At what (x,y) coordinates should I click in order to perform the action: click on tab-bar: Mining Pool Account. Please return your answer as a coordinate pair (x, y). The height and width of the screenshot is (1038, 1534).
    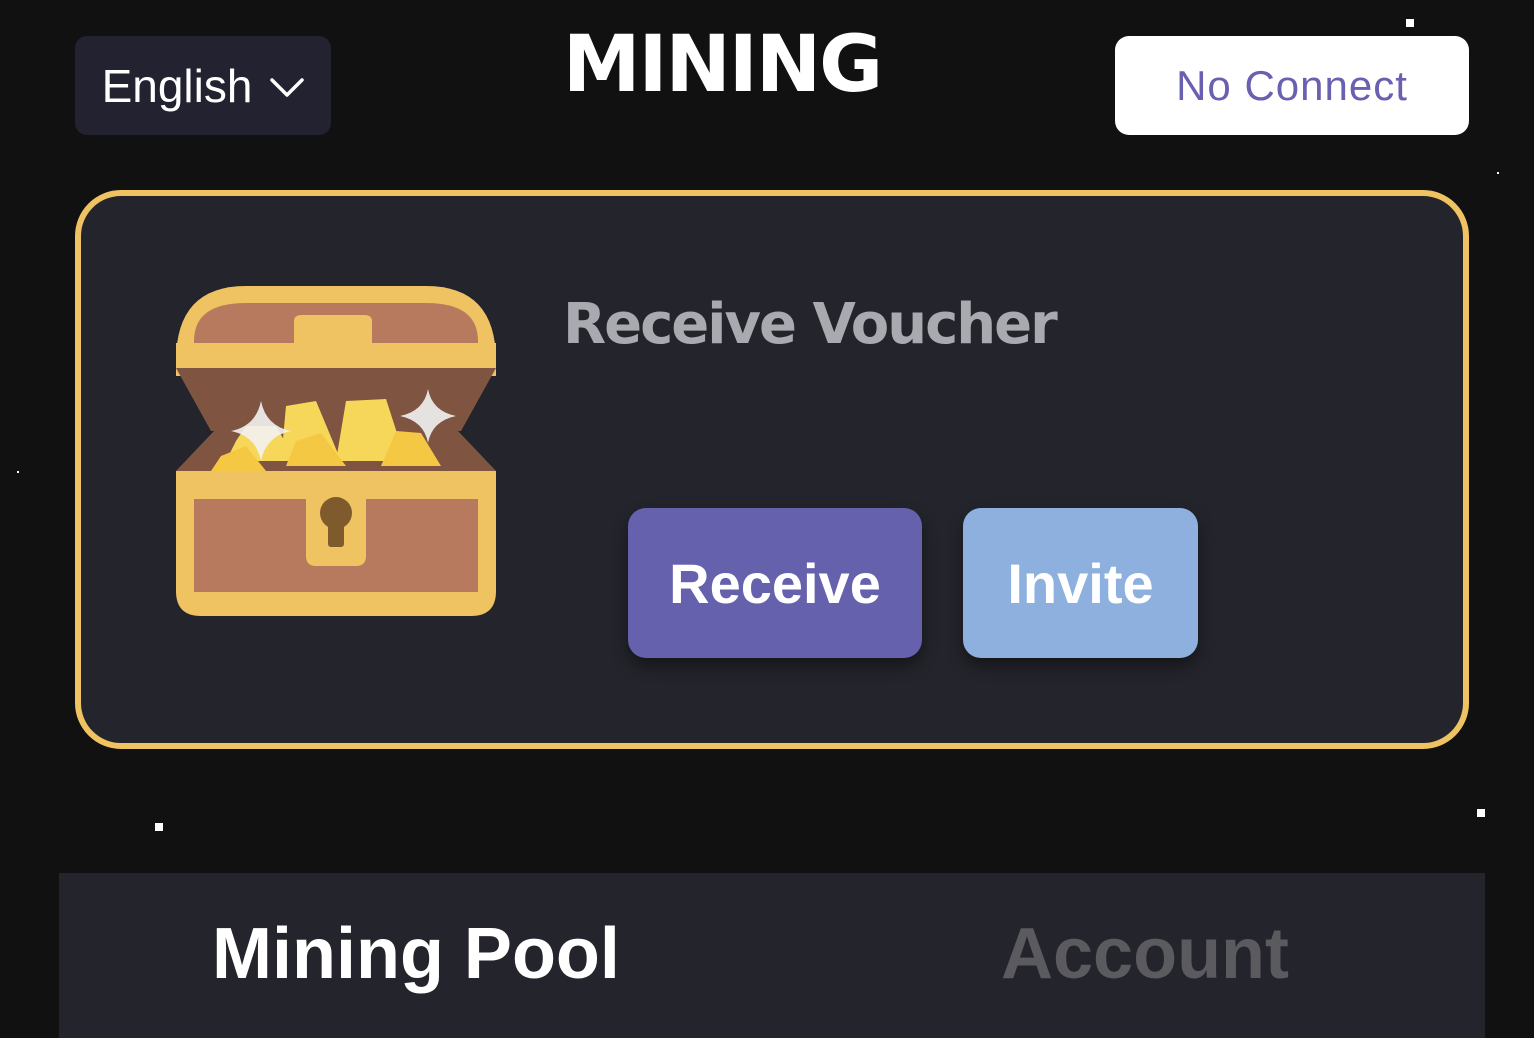
    Looking at the image, I should click on (772, 955).